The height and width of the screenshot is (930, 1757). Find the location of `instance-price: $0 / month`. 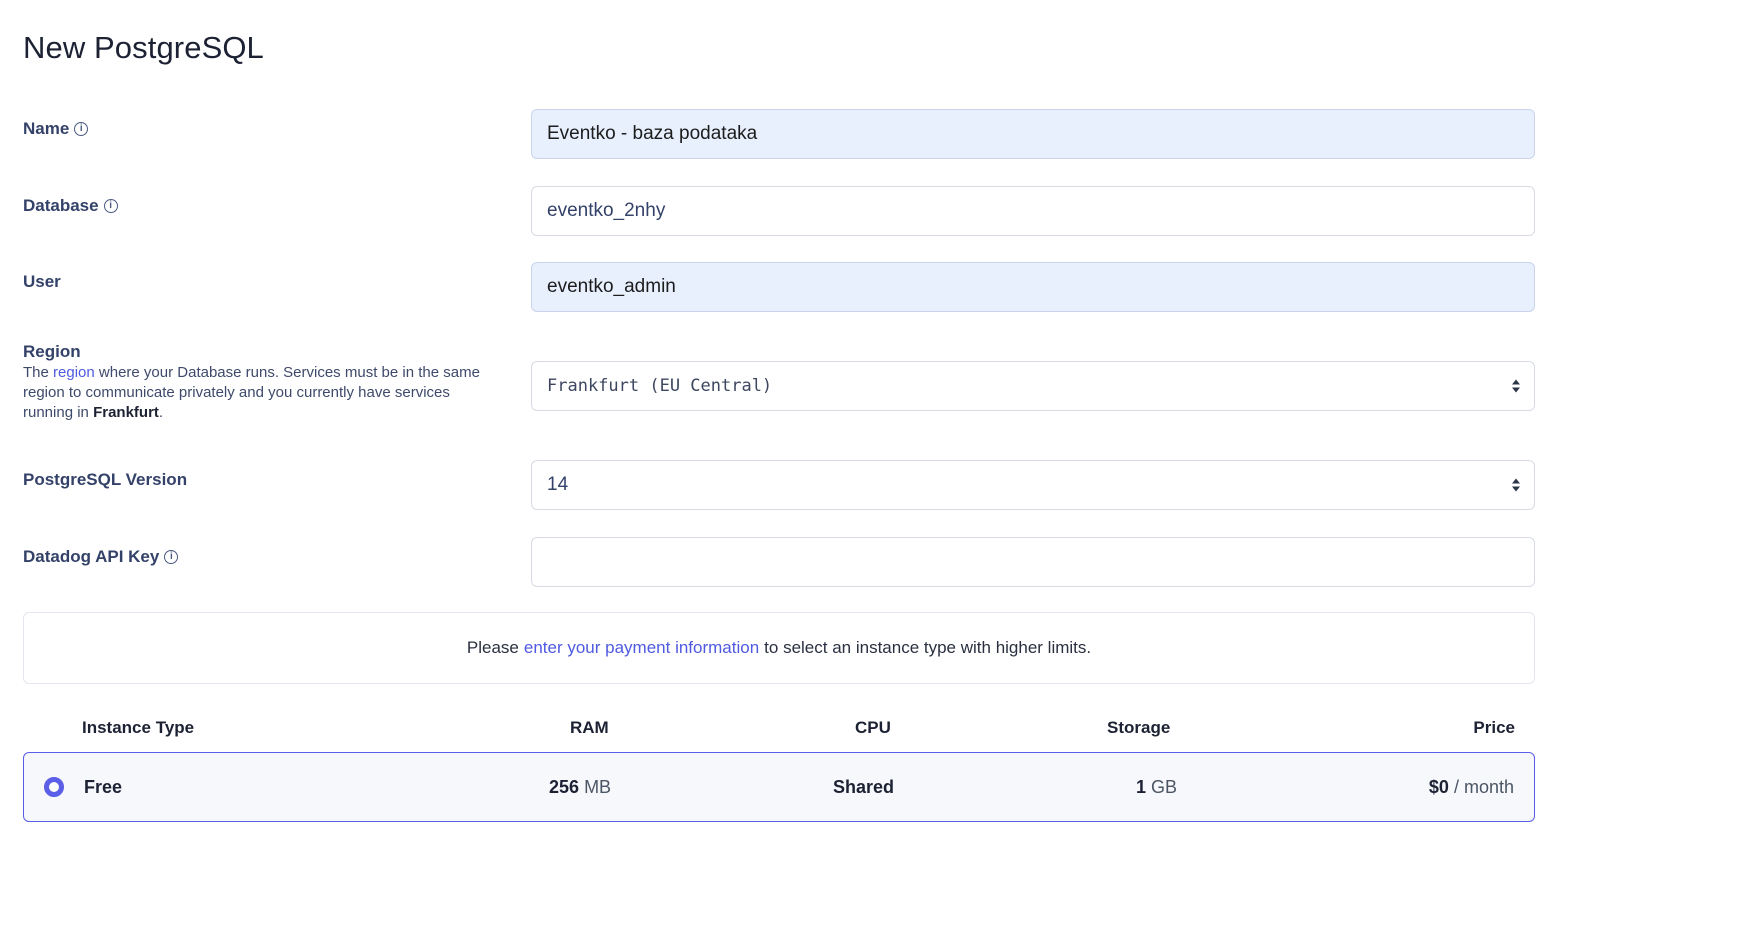

instance-price: $0 / month is located at coordinates (1471, 787).